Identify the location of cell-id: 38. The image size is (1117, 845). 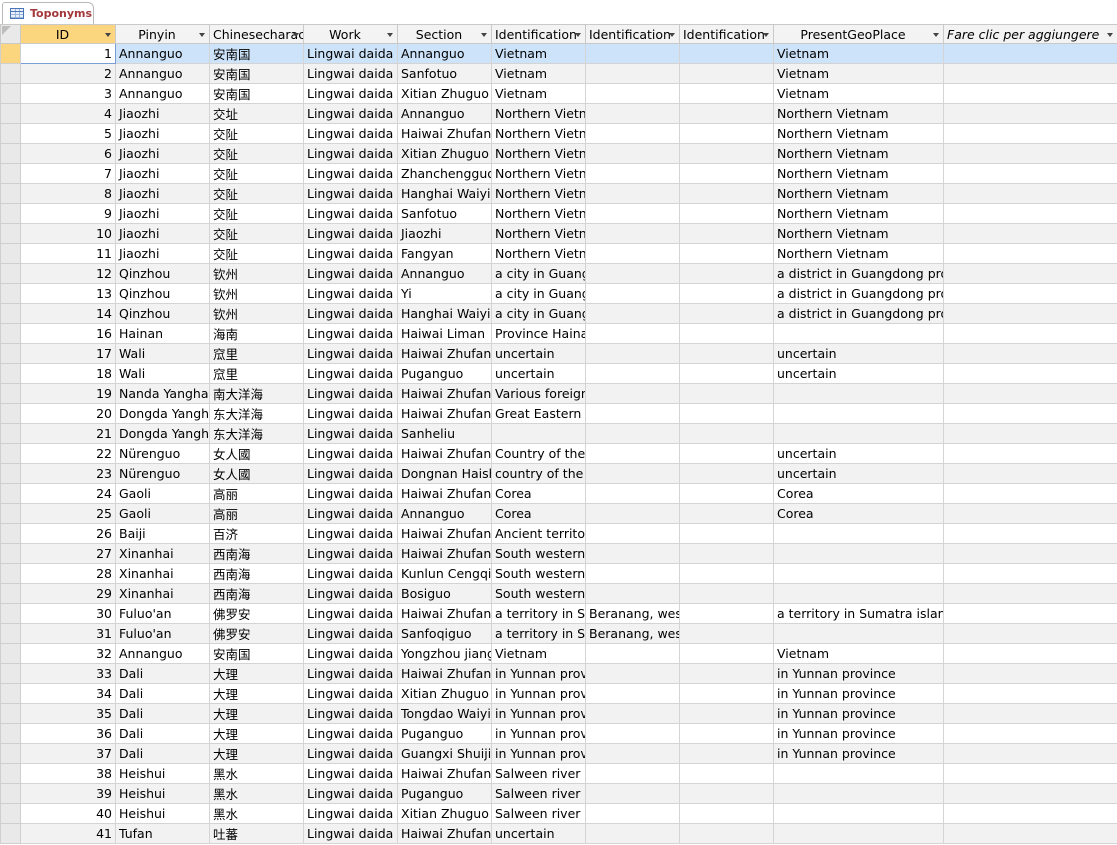
(68, 773).